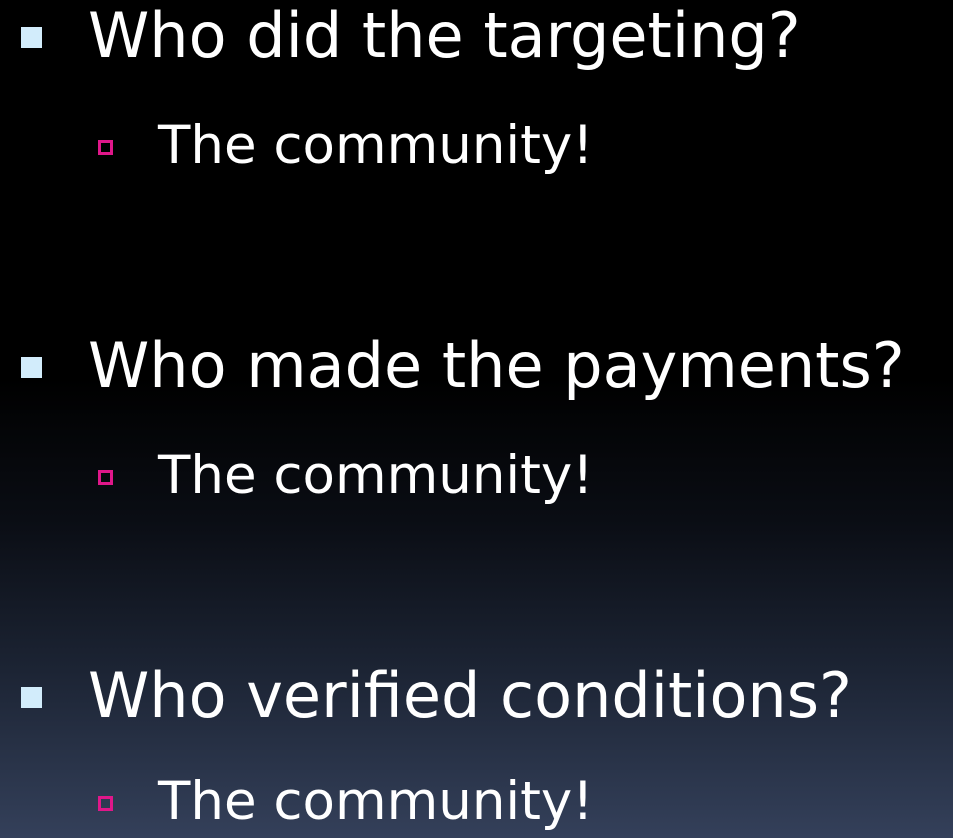 Image resolution: width=953 pixels, height=838 pixels. I want to click on question-text: Who did the targeting?, so click(444, 36).